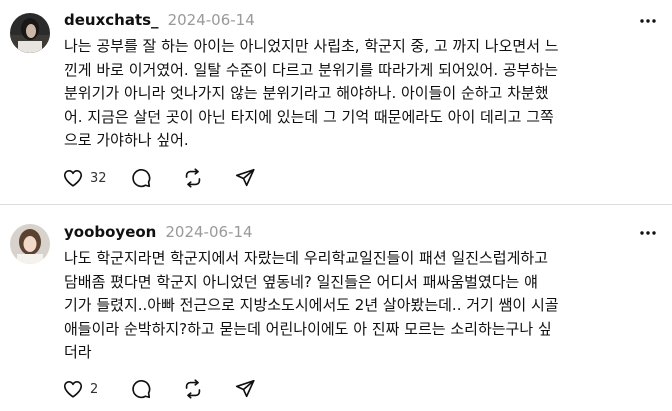  I want to click on like-button: 32, so click(96, 178).